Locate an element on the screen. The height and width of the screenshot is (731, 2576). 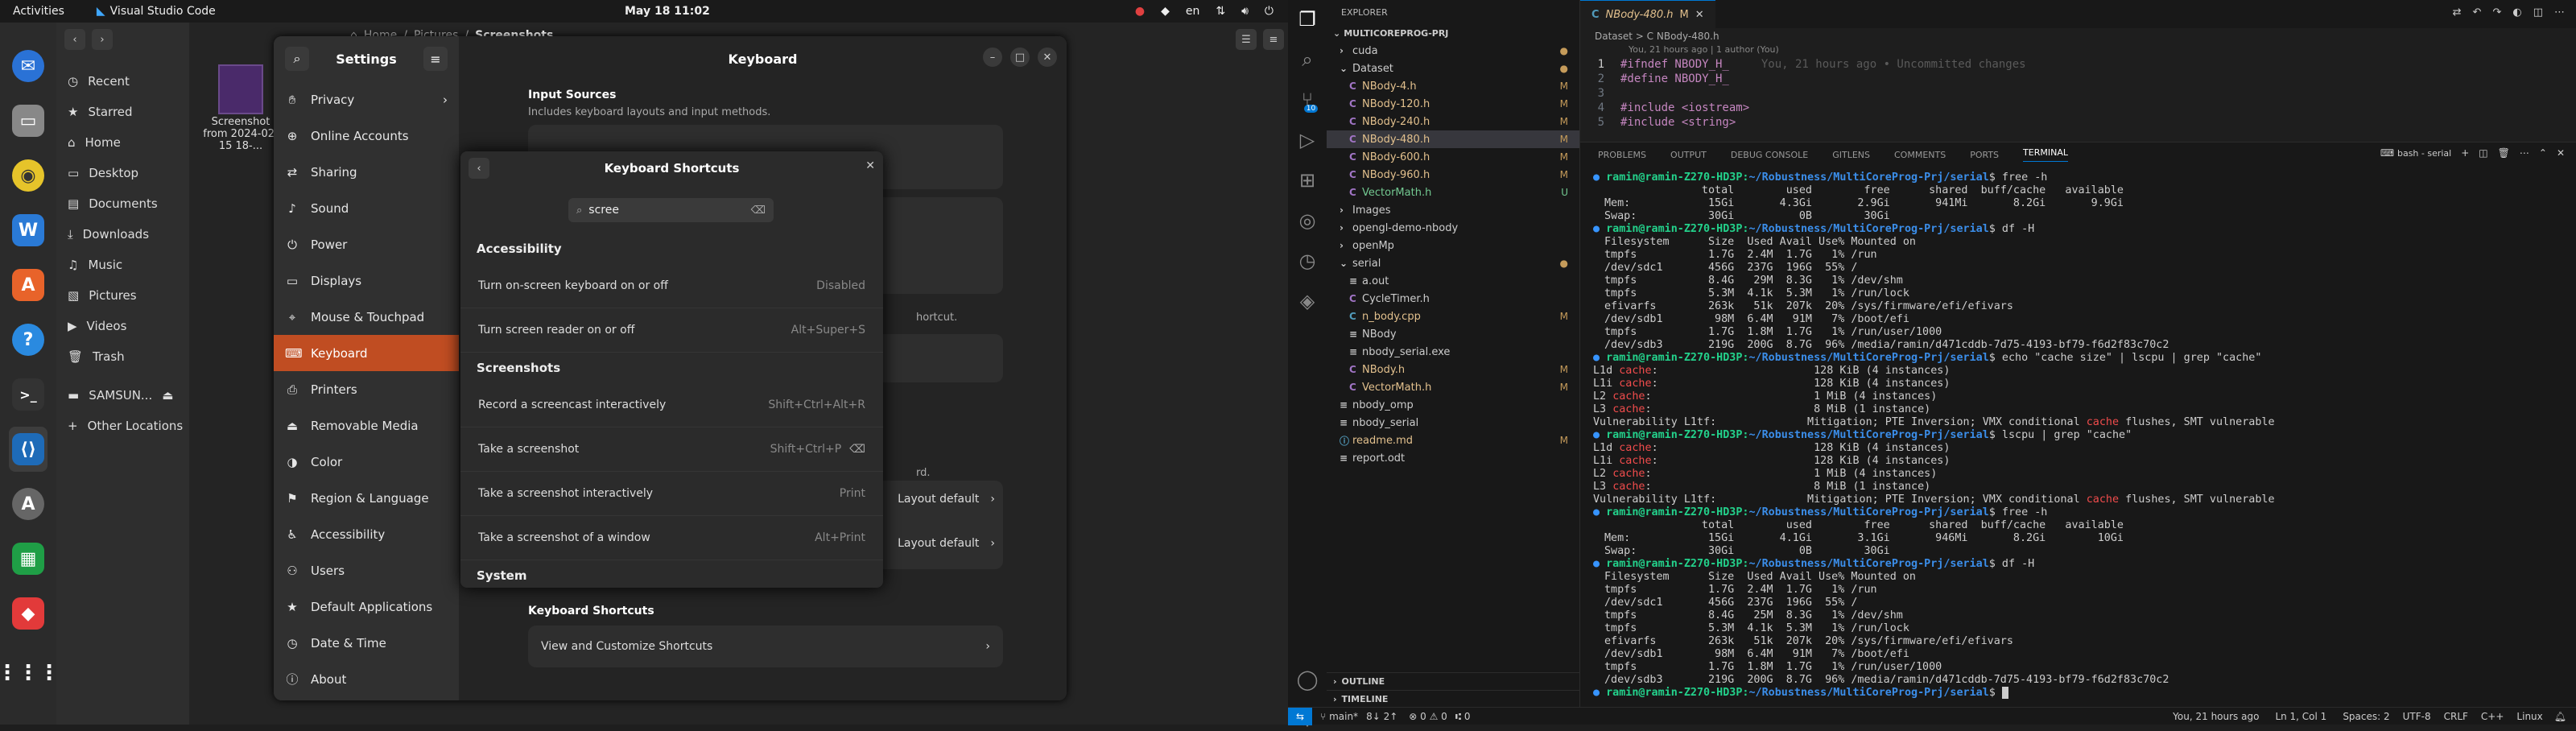
dock-appcenter: A is located at coordinates (28, 285).